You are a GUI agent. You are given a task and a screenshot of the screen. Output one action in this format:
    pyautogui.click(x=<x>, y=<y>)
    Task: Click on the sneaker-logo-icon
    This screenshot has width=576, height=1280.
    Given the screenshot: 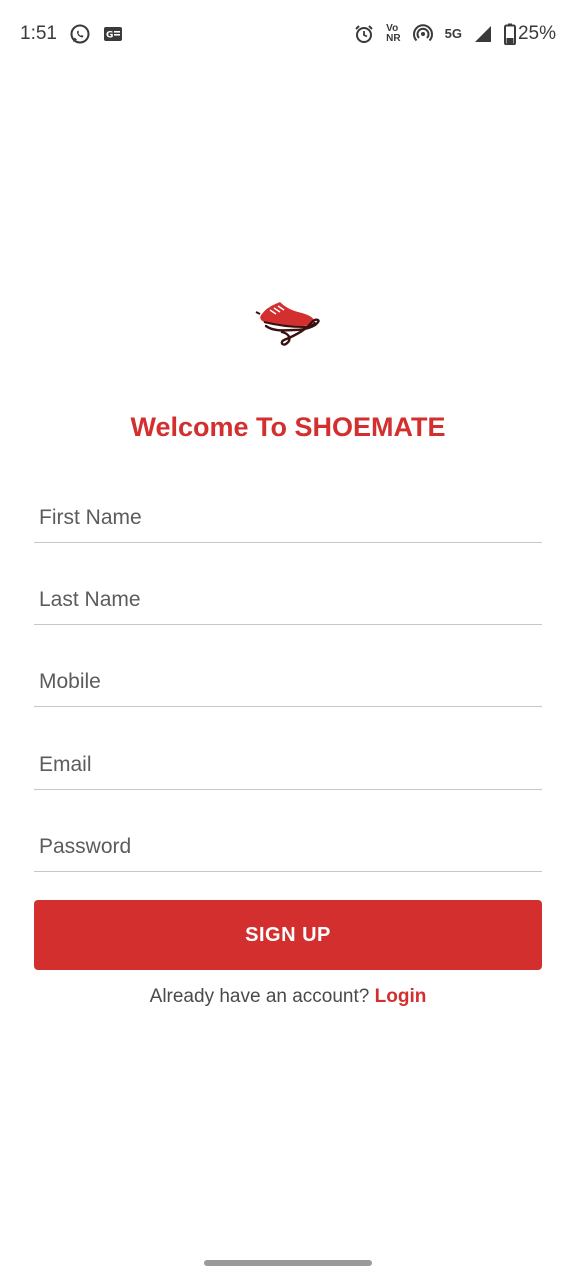 What is the action you would take?
    pyautogui.click(x=288, y=323)
    